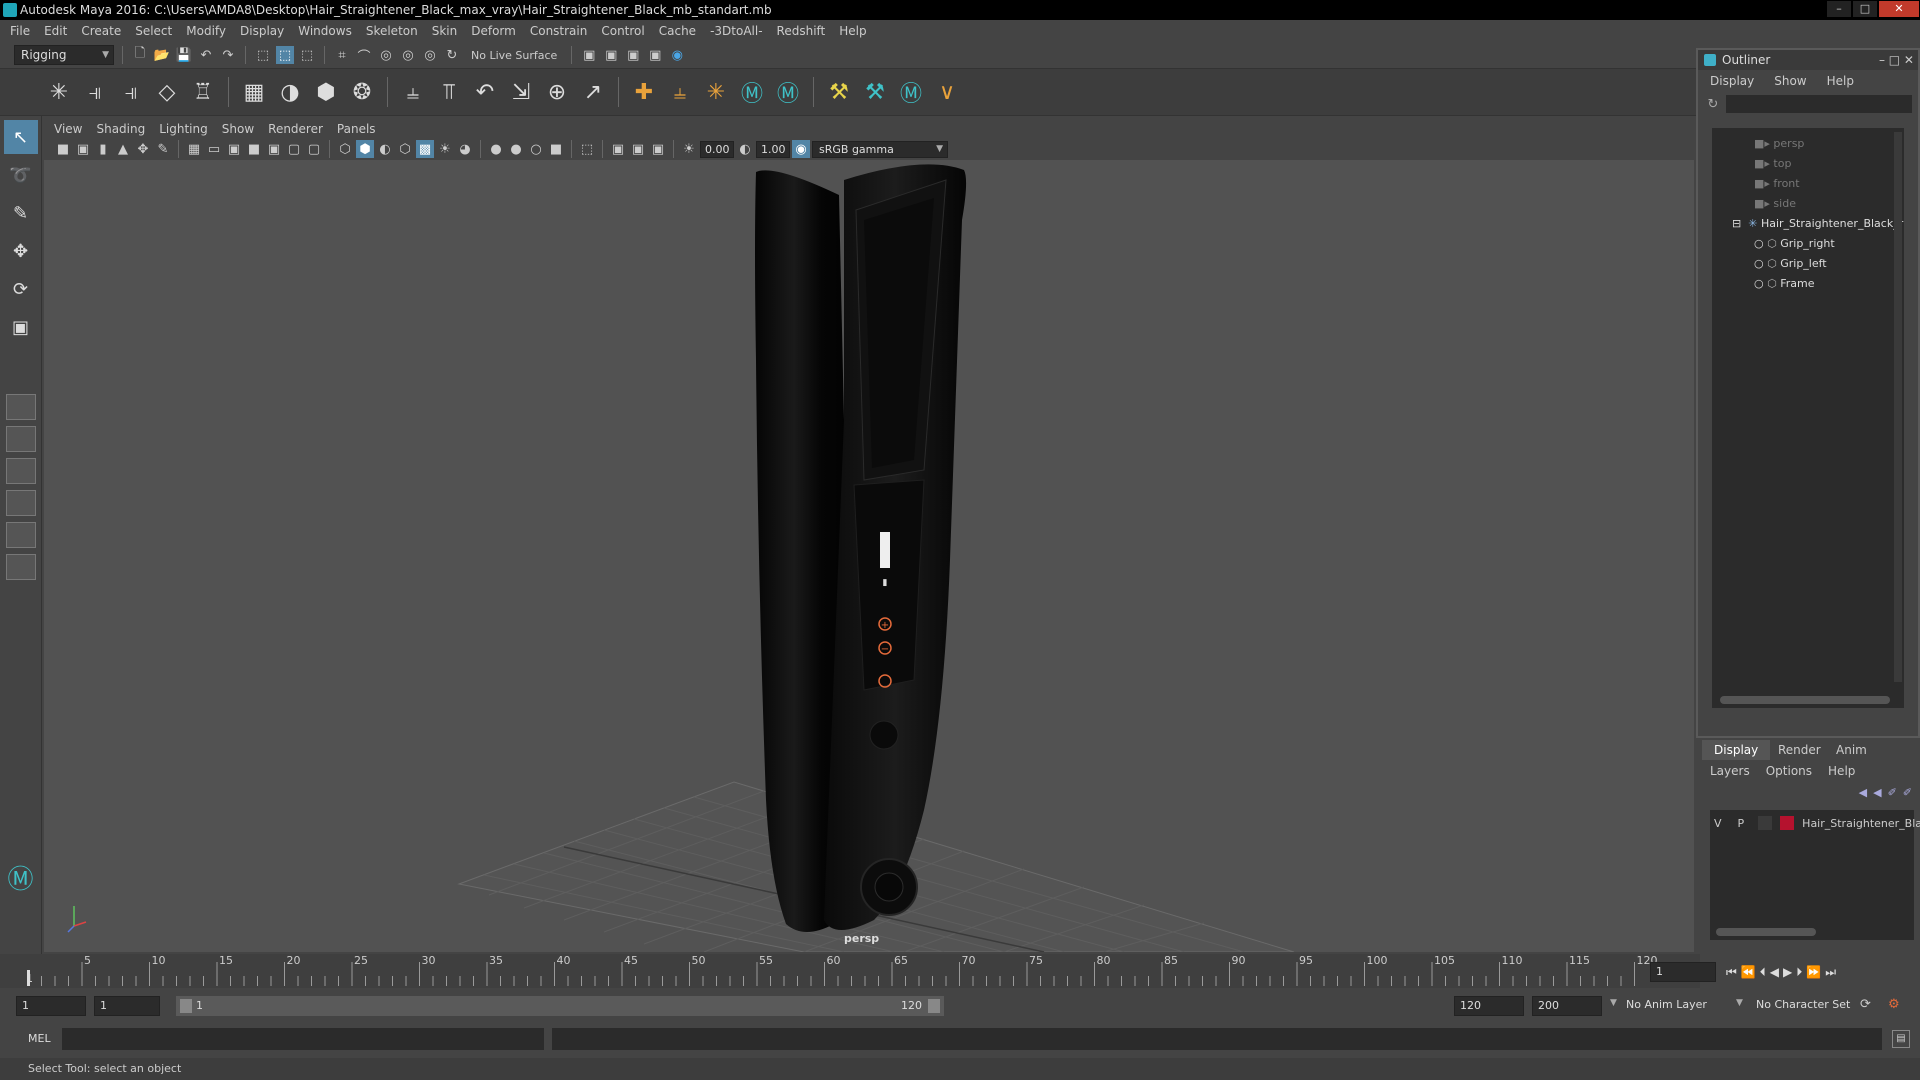  I want to click on aim-constraint-icon: ⫪, so click(449, 92).